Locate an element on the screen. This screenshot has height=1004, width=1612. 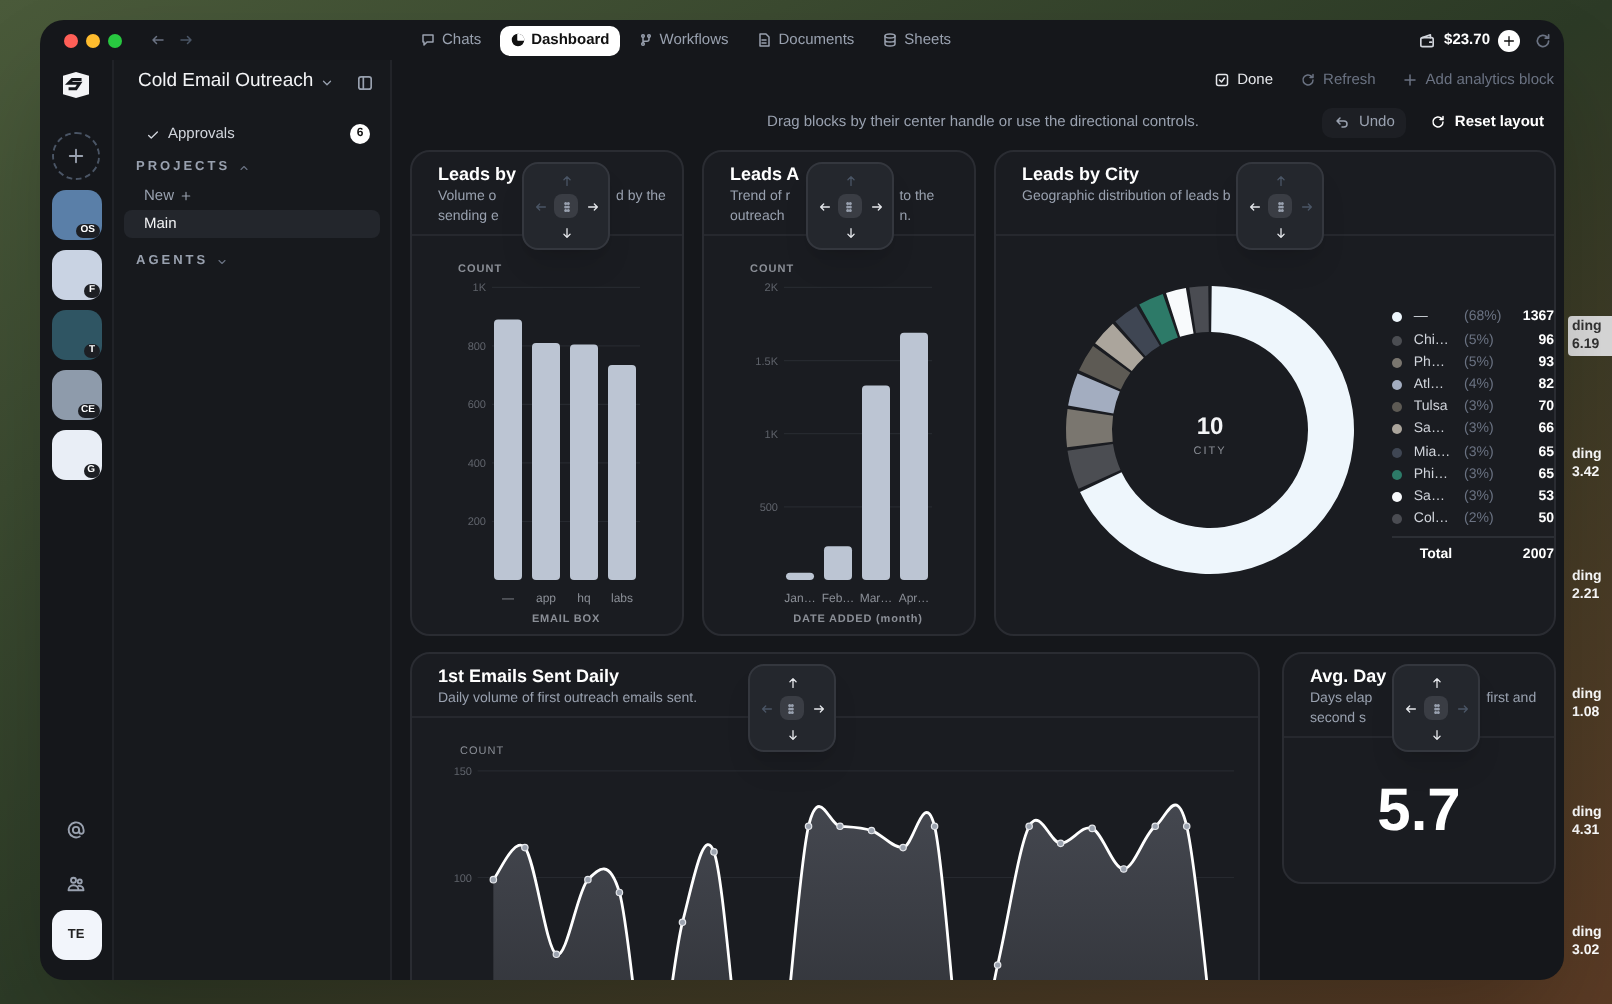
wallet-icon is located at coordinates (1427, 40).